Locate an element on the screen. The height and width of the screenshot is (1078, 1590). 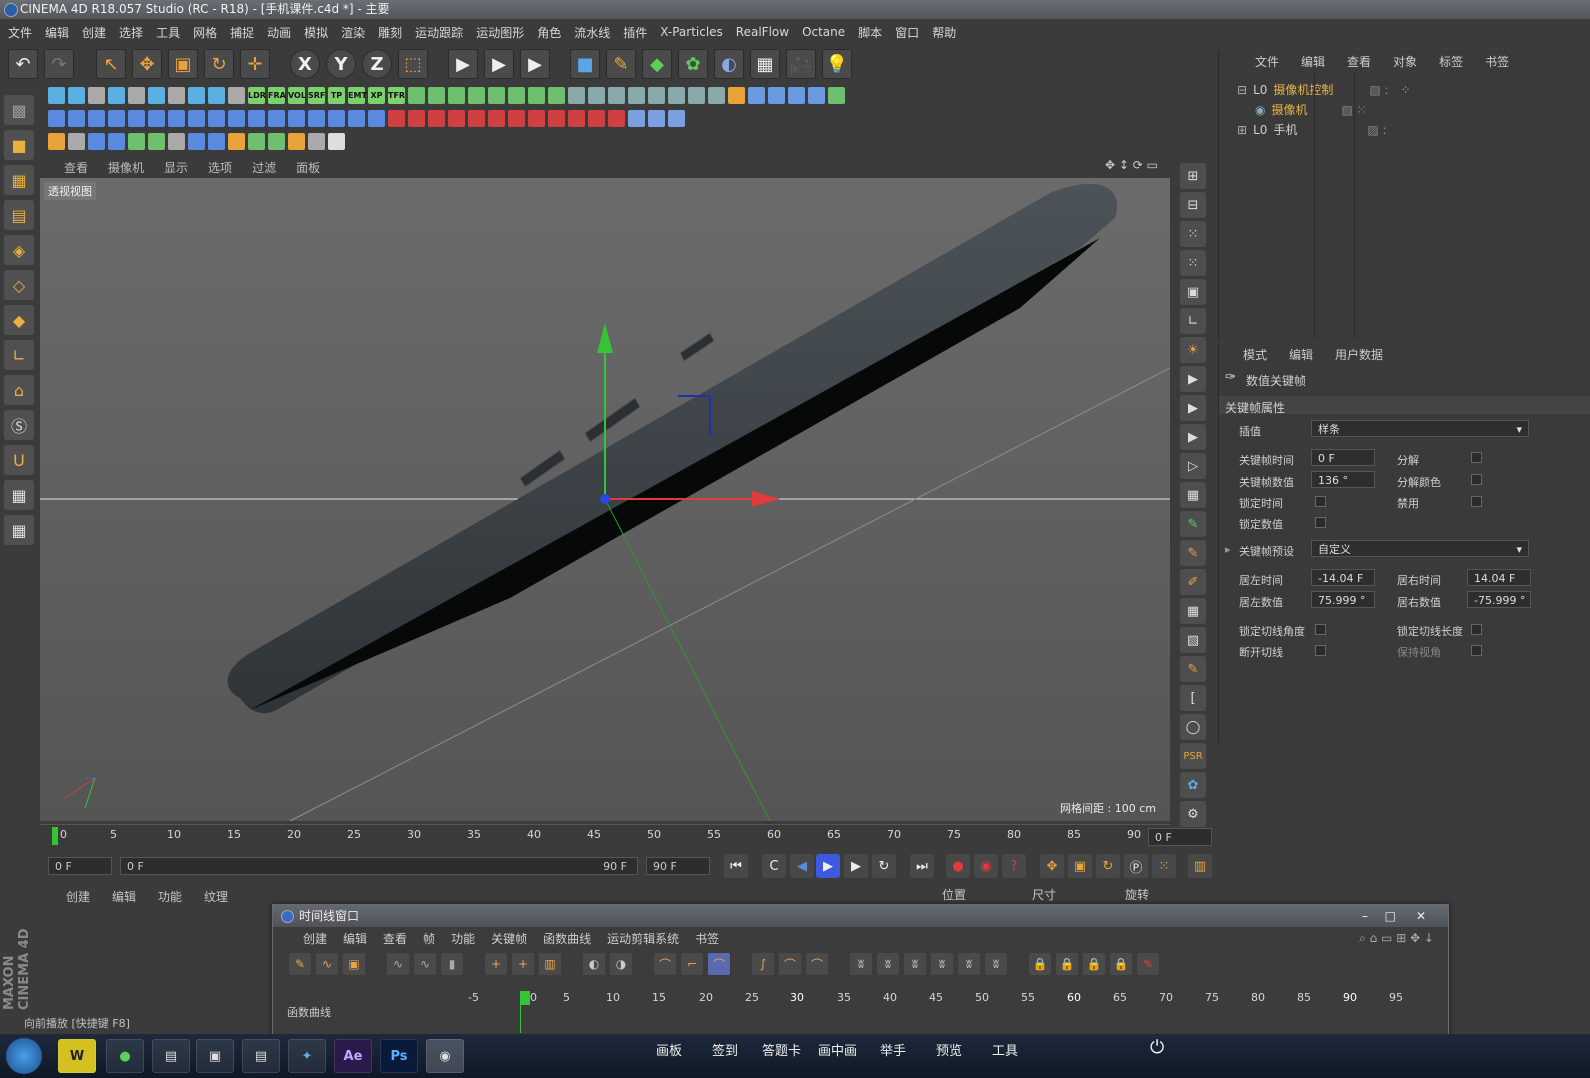
start-button is located at coordinates (24, 1056).